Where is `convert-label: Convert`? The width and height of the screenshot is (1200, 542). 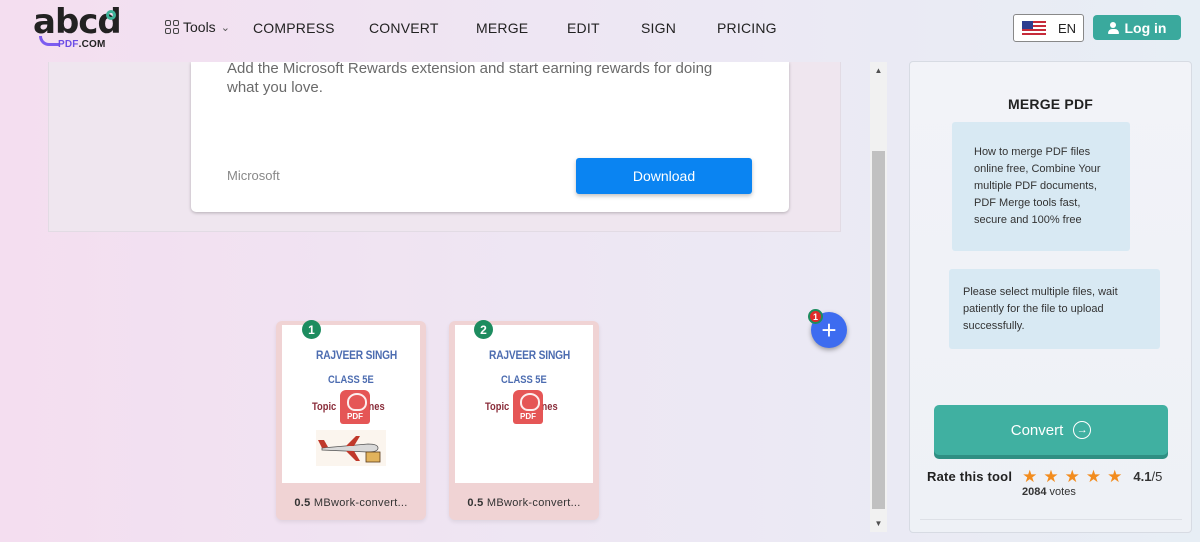
convert-label: Convert is located at coordinates (1037, 430).